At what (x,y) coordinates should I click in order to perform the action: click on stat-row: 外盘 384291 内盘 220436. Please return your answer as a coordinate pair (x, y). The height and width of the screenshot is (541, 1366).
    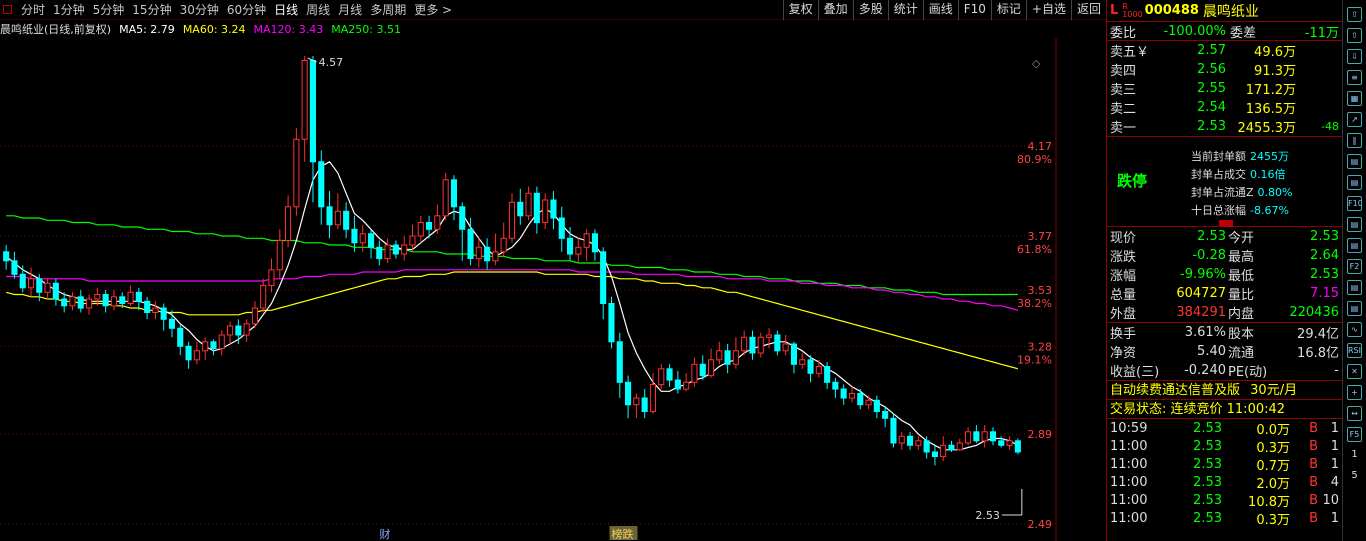
    Looking at the image, I should click on (1224, 312).